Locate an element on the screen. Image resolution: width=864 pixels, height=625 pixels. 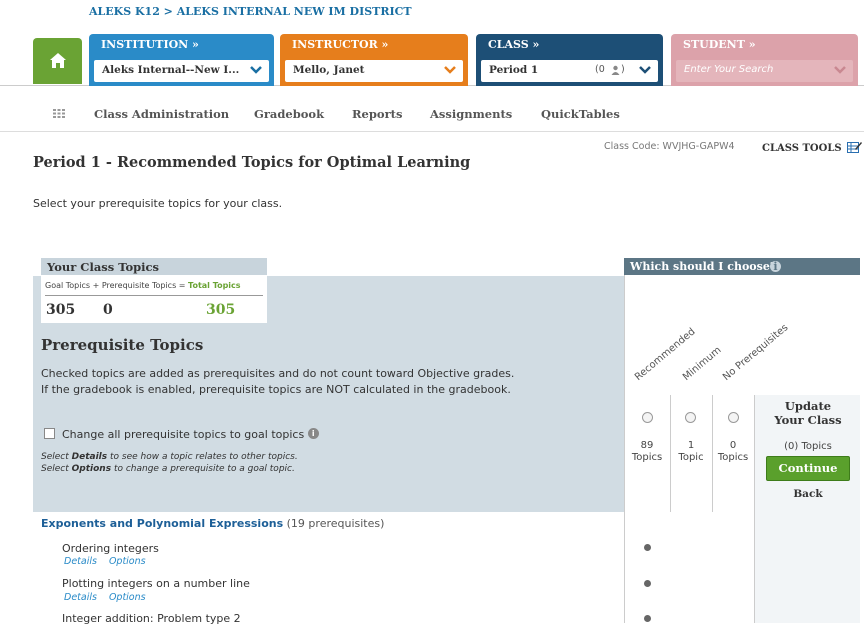
class-topics-tab: Your Class Topics is located at coordinates (154, 266).